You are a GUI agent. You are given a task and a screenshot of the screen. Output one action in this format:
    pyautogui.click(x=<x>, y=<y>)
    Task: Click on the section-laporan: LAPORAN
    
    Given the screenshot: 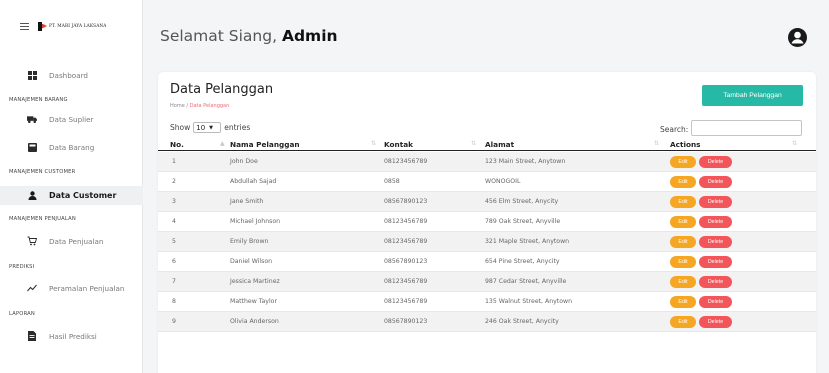 What is the action you would take?
    pyautogui.click(x=22, y=314)
    